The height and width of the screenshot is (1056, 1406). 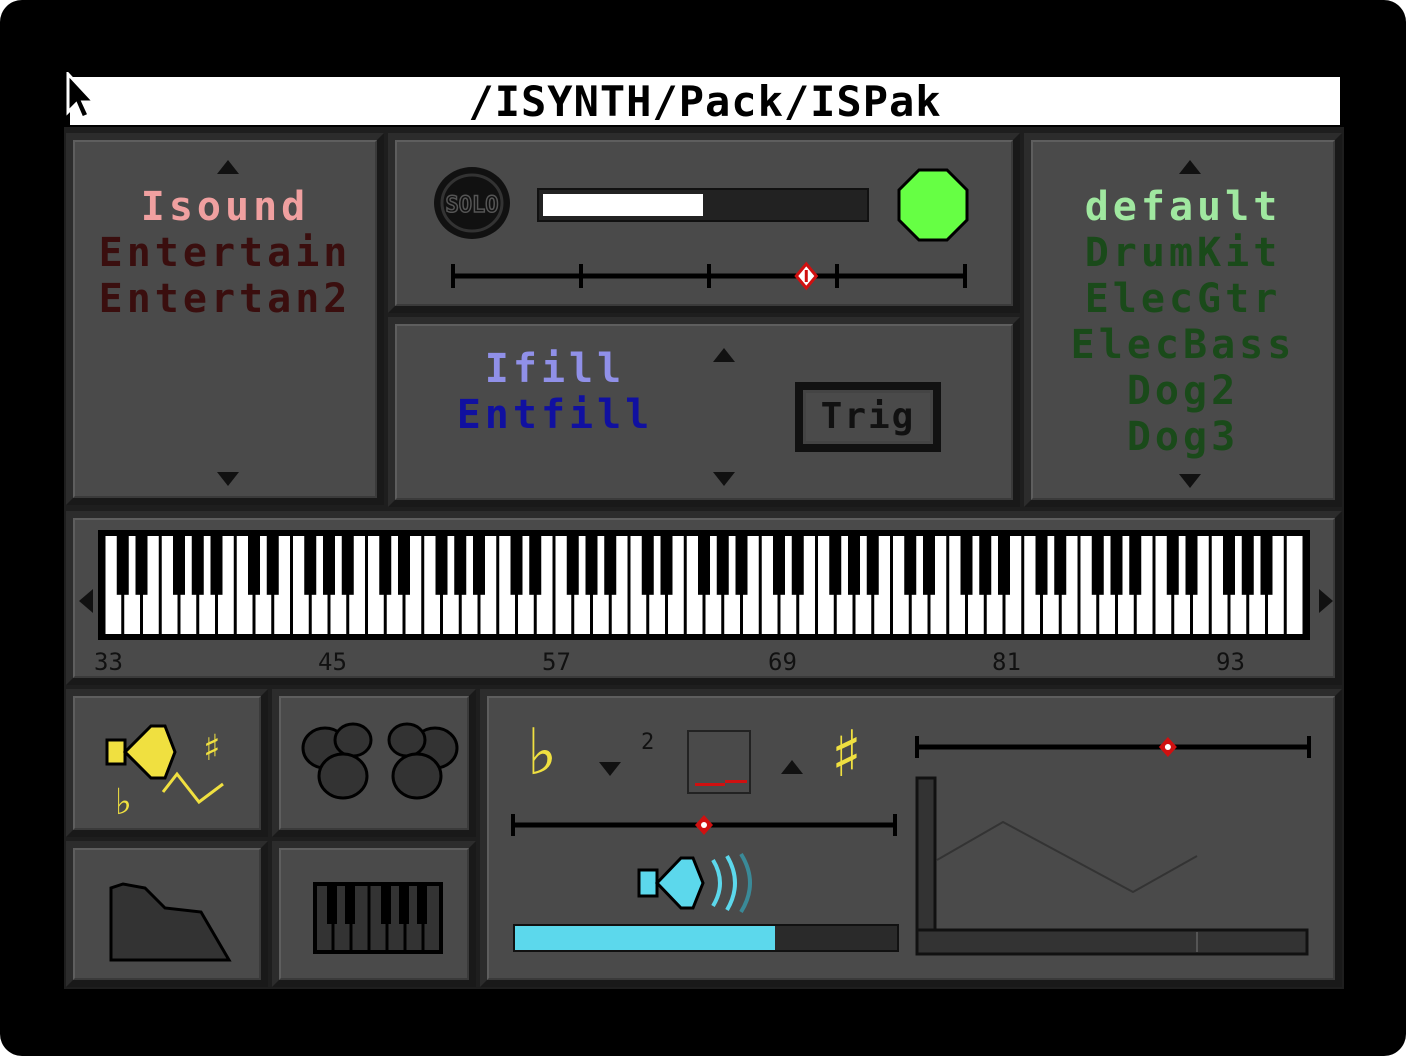 I want to click on note-label: 57, so click(x=556, y=662).